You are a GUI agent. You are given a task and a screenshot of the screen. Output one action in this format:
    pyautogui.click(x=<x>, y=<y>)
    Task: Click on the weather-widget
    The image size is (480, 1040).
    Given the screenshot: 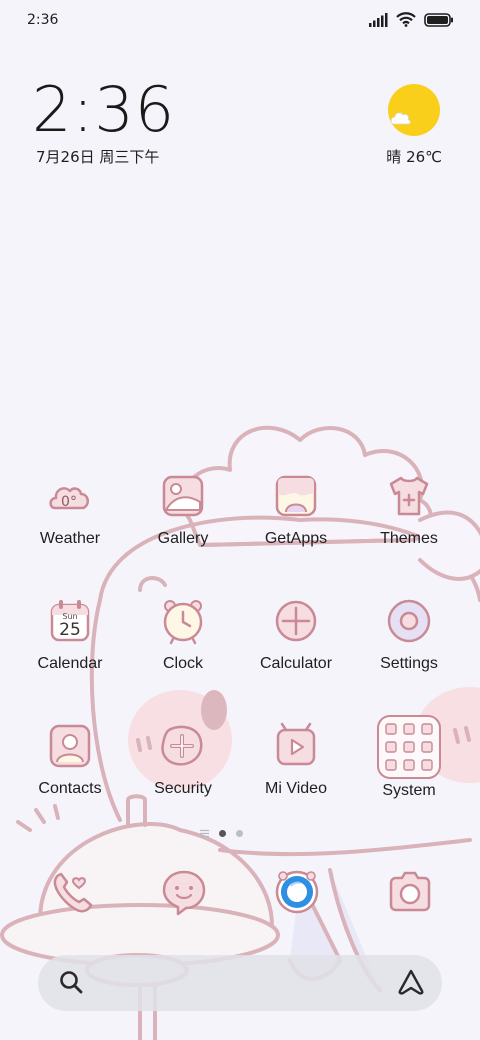 What is the action you would take?
    pyautogui.click(x=414, y=112)
    